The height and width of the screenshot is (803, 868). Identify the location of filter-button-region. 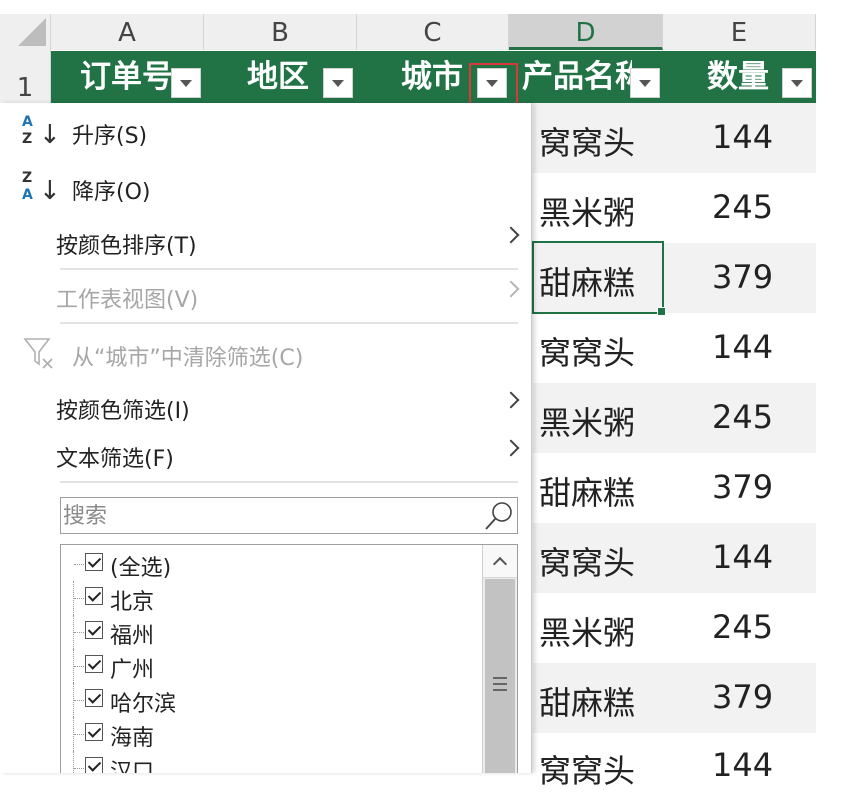
(338, 83).